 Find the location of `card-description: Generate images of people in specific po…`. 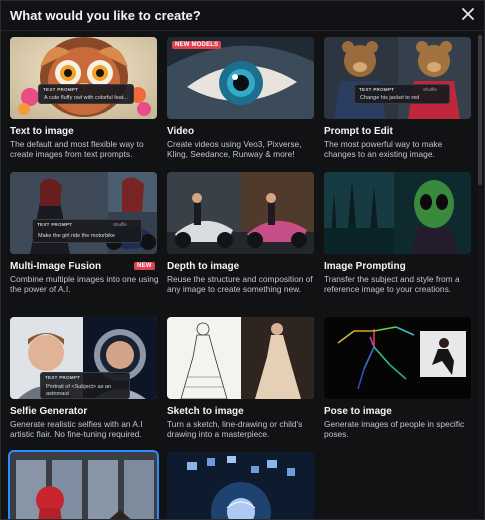

card-description: Generate images of people in specific po… is located at coordinates (394, 429).